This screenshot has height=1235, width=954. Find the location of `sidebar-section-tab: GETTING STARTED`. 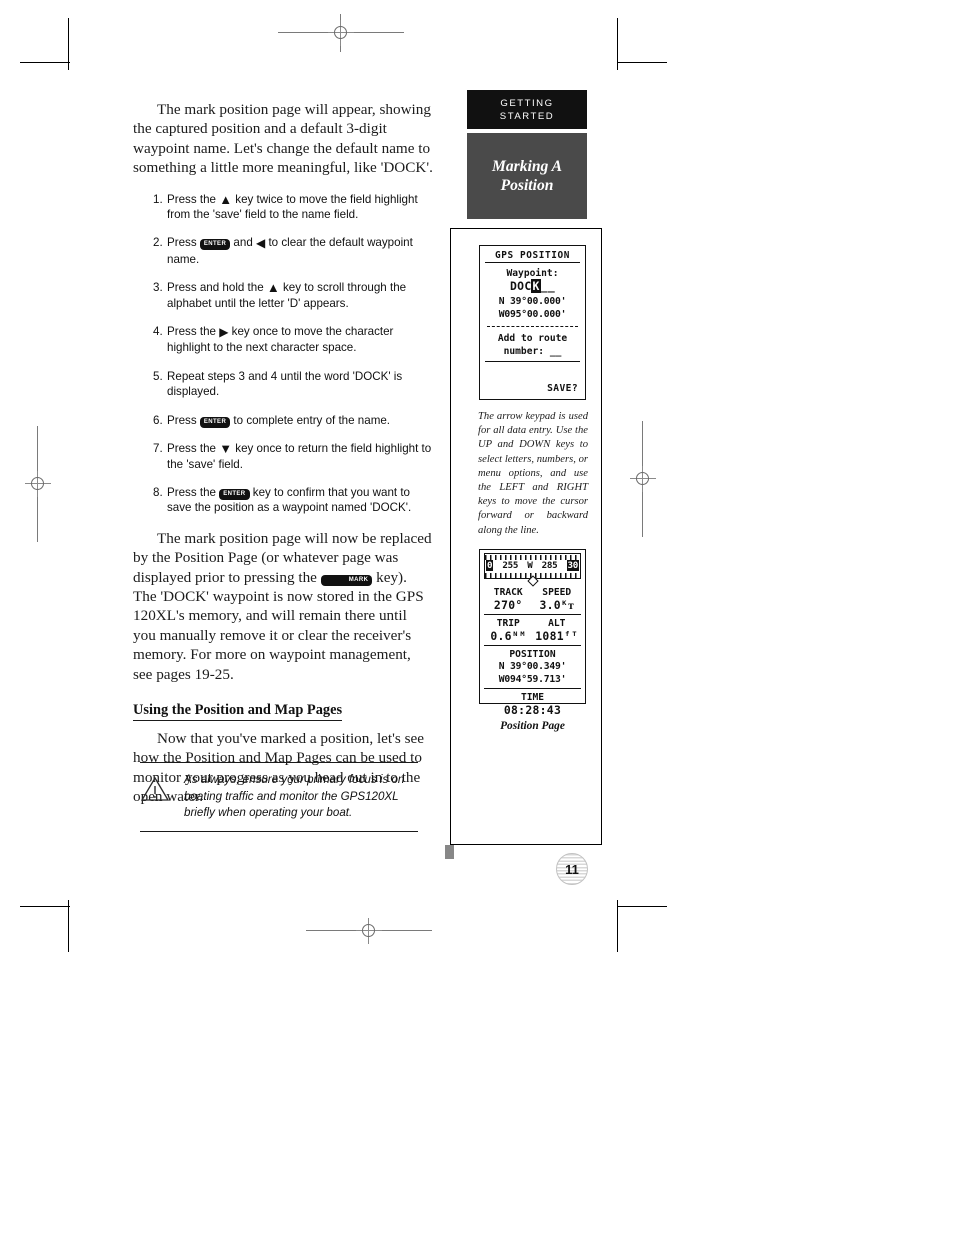

sidebar-section-tab: GETTING STARTED is located at coordinates (527, 109).